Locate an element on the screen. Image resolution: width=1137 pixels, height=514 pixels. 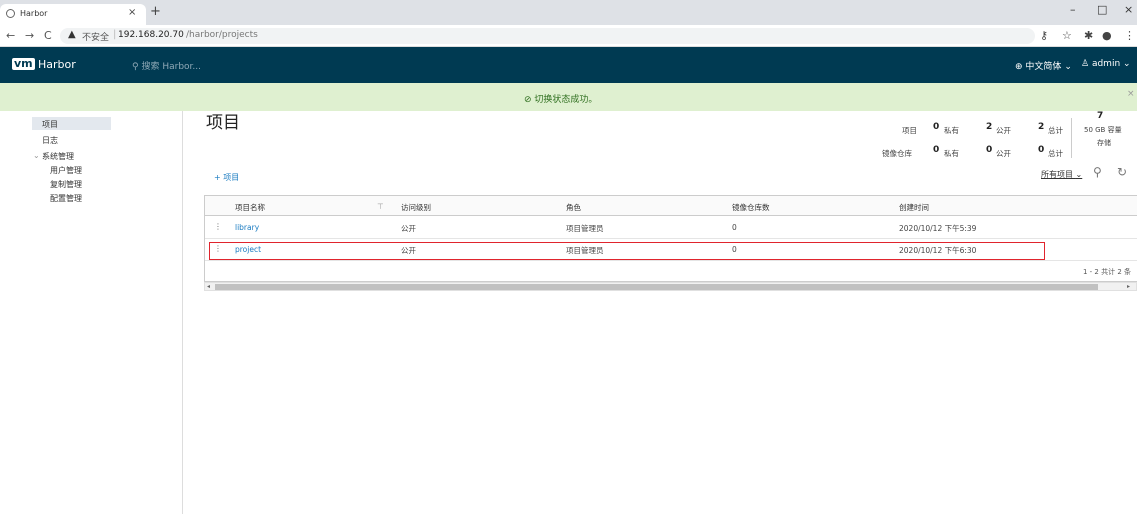
sidebar-item-projects: 项目 is located at coordinates (50, 124).